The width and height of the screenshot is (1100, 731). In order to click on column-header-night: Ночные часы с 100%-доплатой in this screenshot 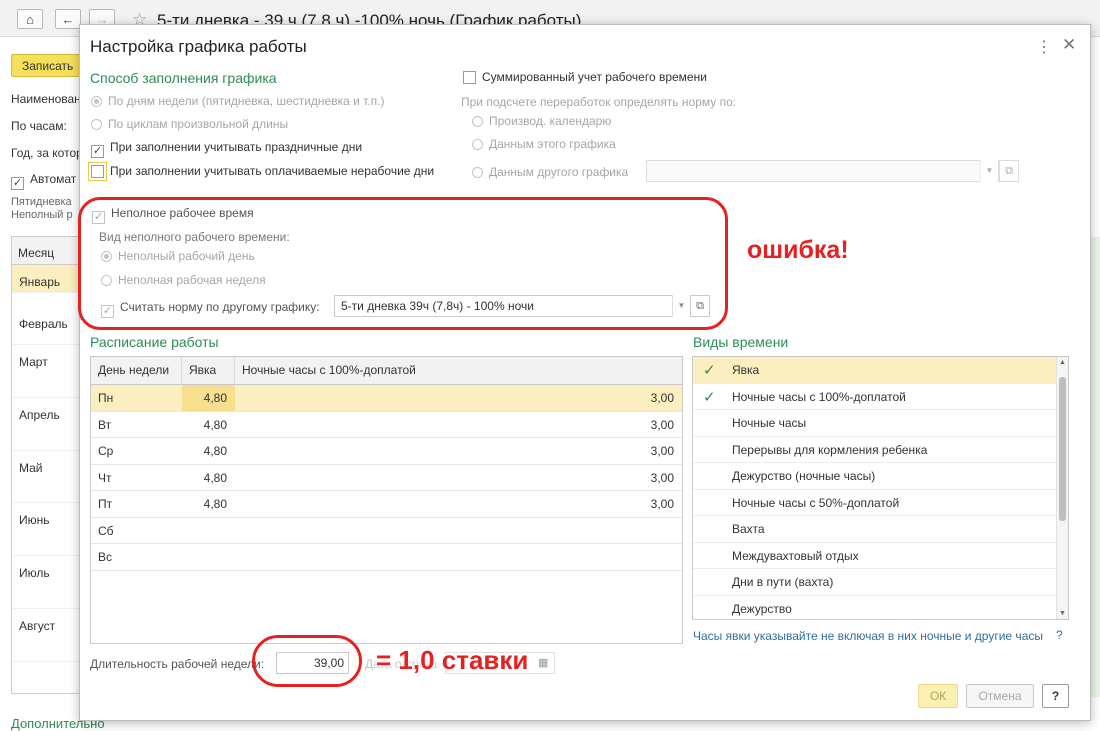, I will do `click(458, 370)`.